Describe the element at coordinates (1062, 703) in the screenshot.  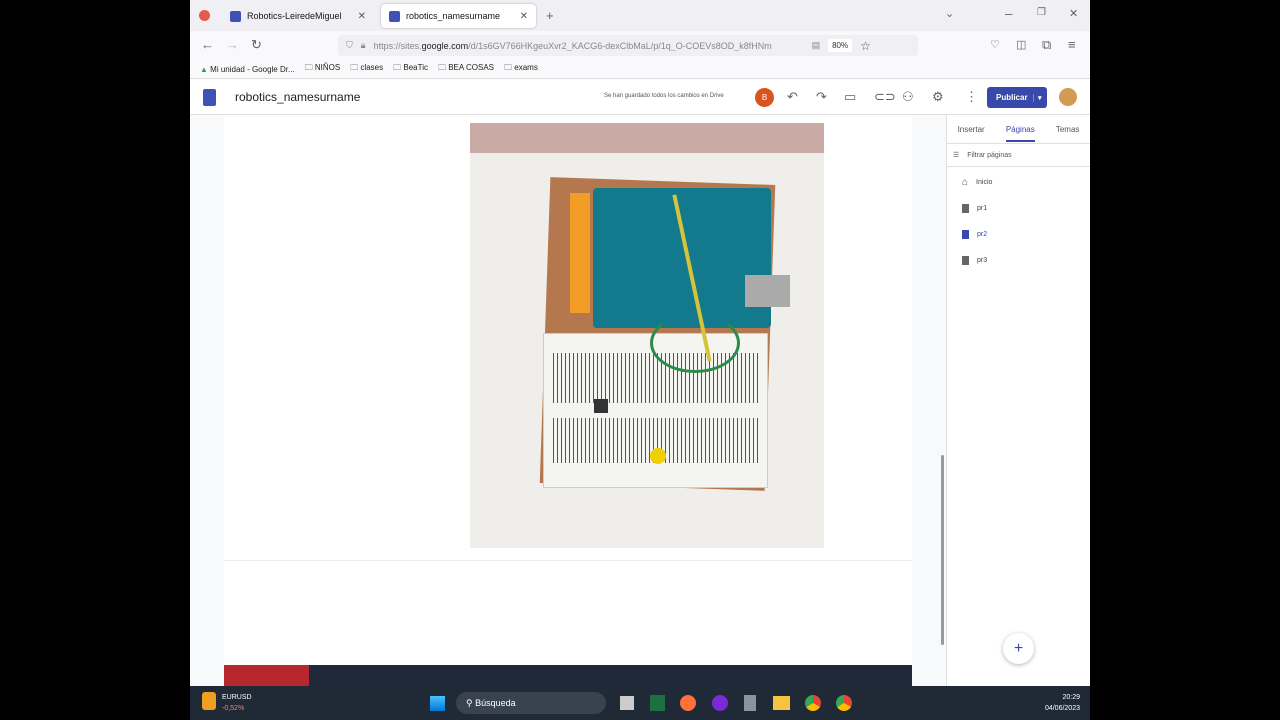
I see `clock: 20:29 04/06/2023` at that location.